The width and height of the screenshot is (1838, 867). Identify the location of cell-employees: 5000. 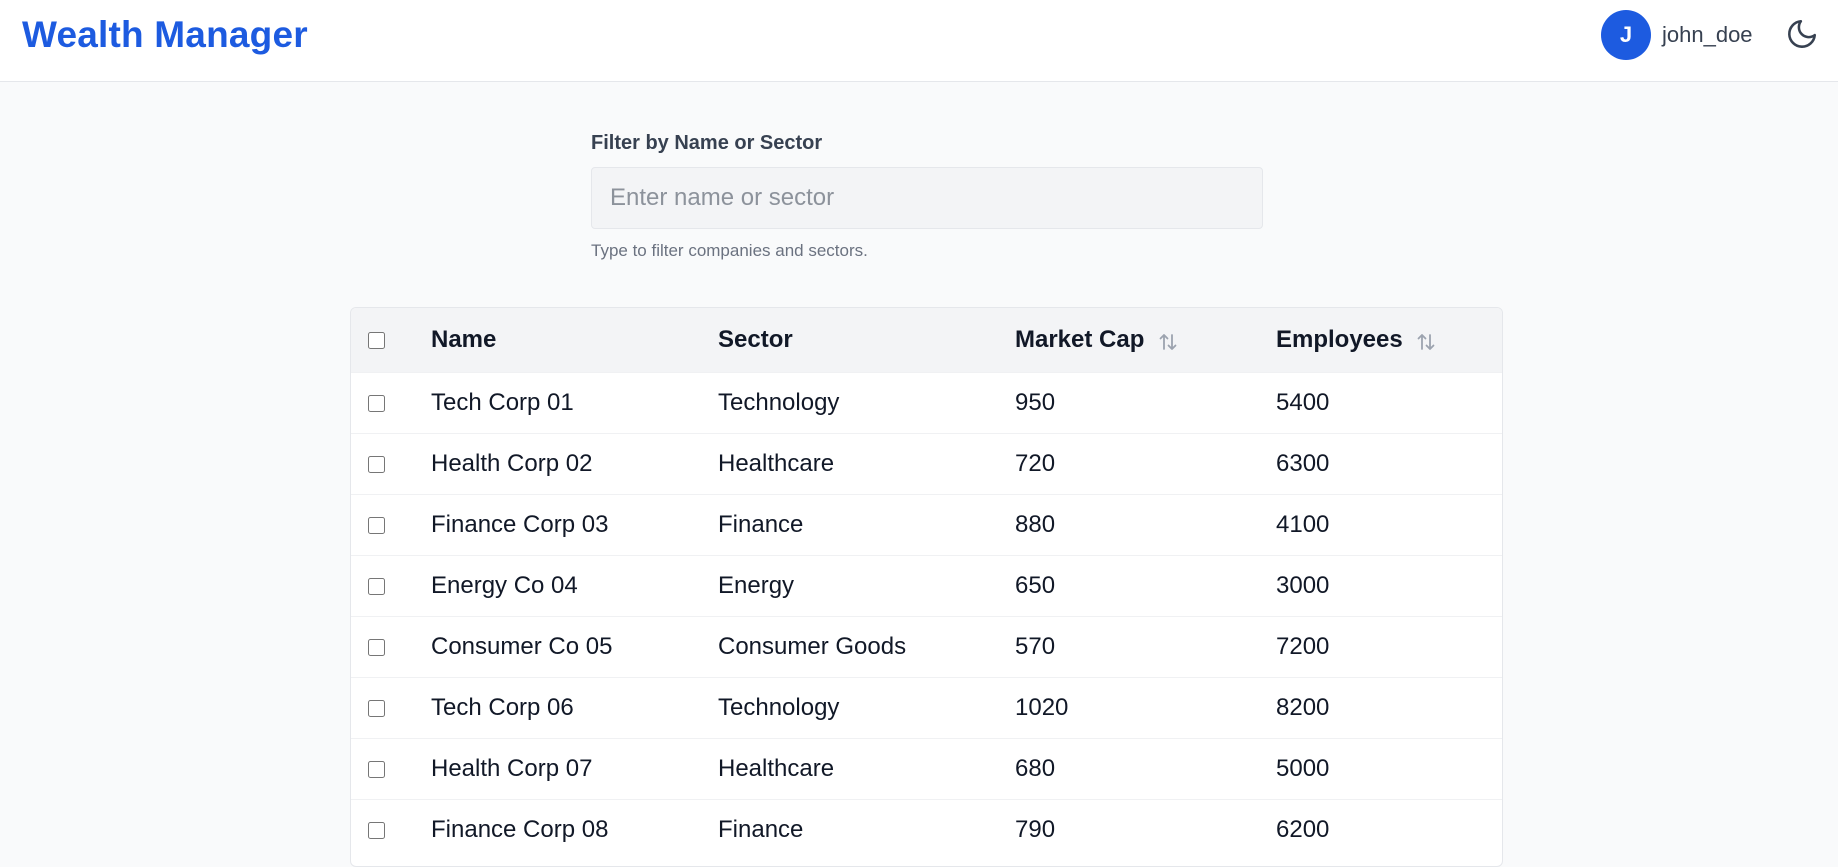
(1303, 768).